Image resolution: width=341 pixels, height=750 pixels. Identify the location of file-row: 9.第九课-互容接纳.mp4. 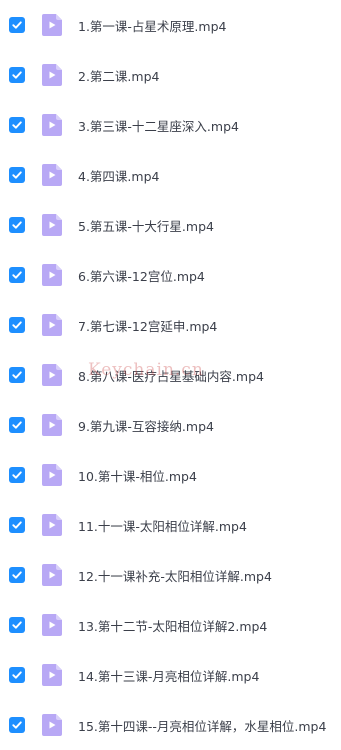
(170, 425).